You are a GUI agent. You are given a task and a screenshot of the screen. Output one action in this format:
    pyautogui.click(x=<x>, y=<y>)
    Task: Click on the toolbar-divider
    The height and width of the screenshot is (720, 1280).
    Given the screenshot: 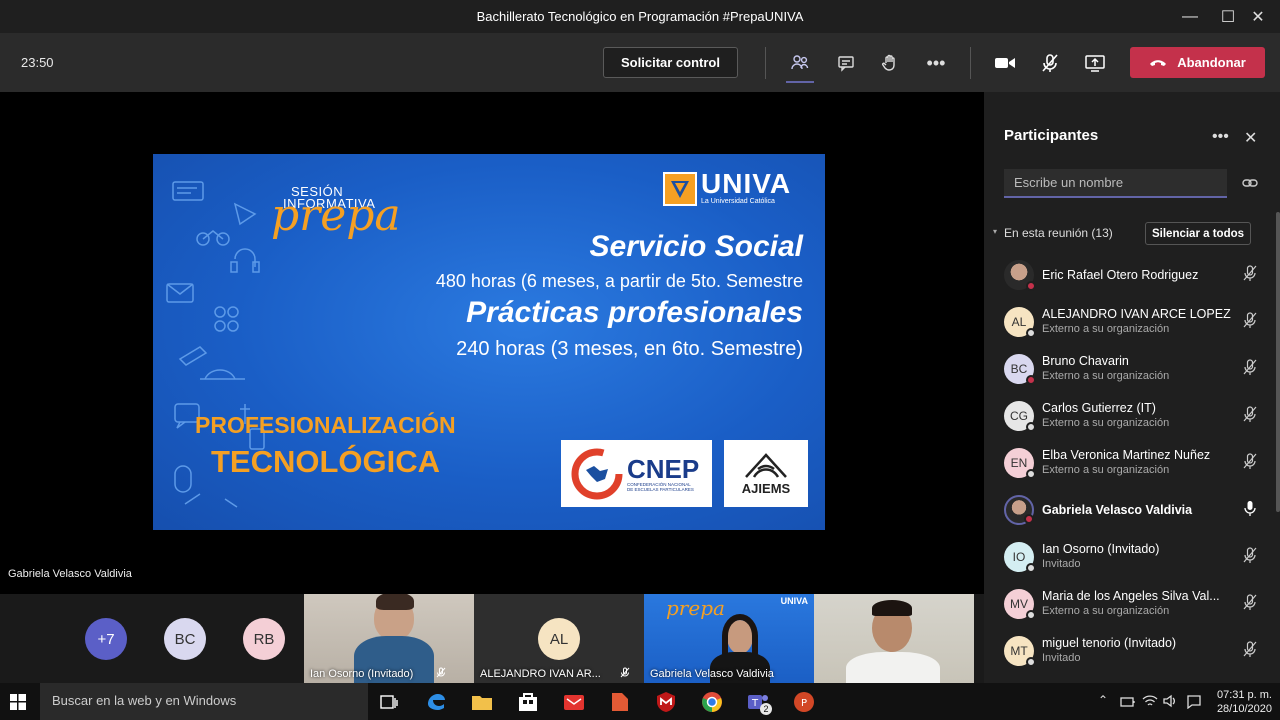 What is the action you would take?
    pyautogui.click(x=765, y=63)
    